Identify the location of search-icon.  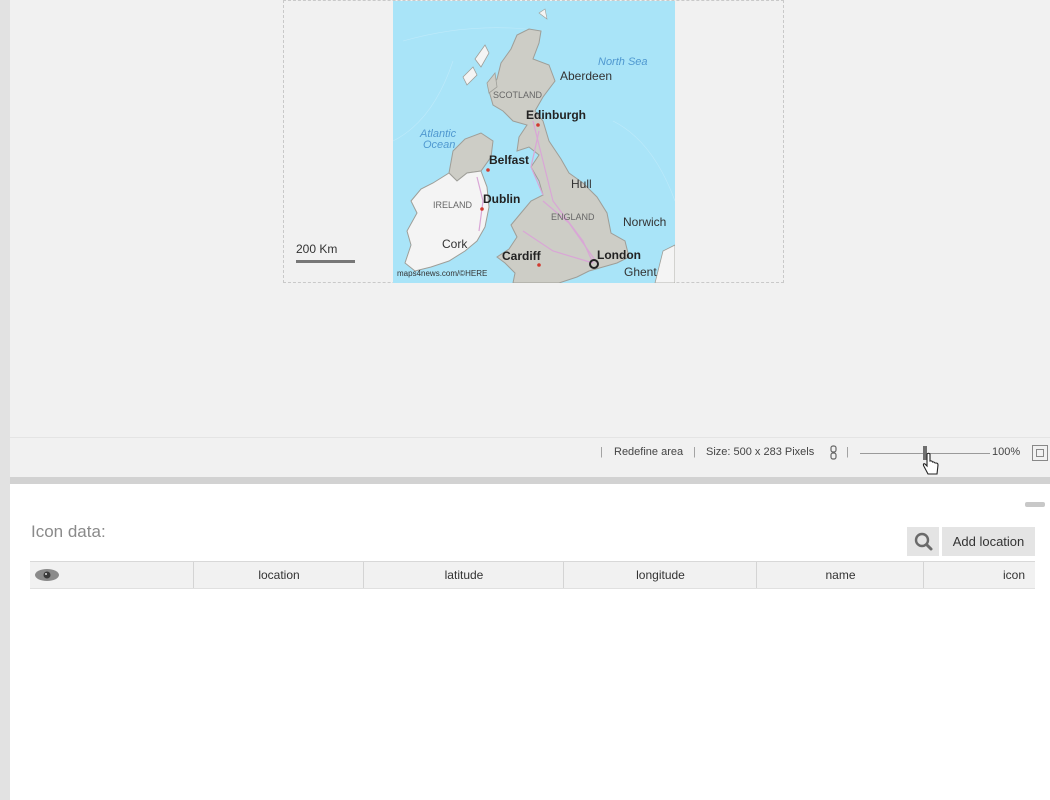
(923, 541).